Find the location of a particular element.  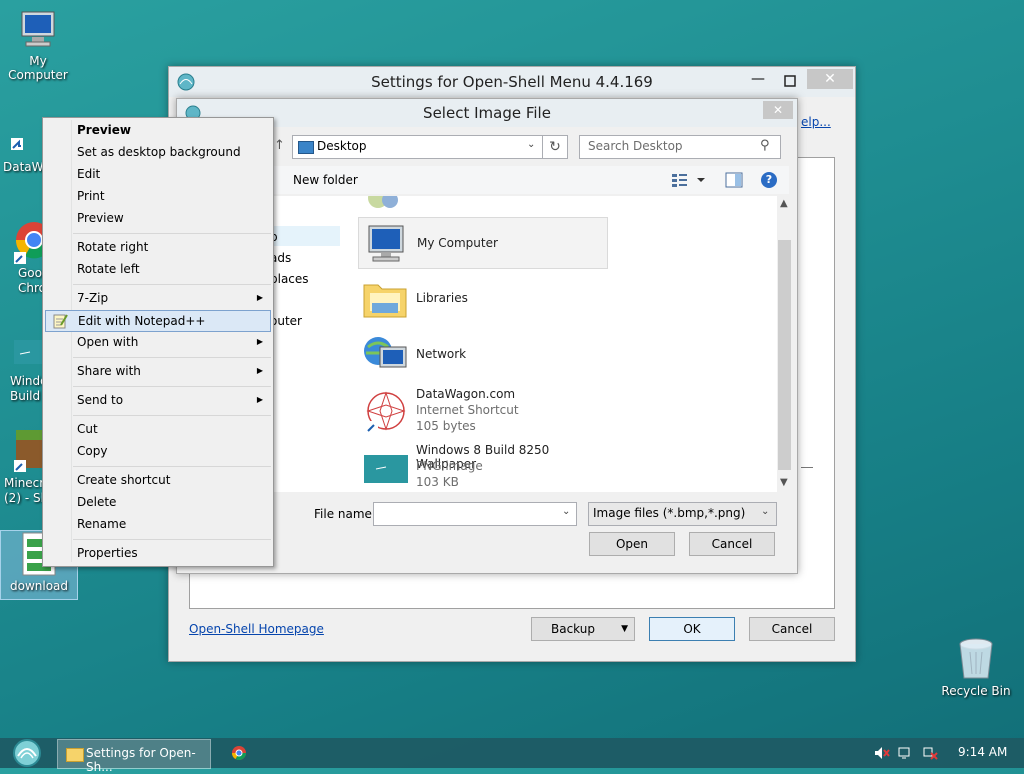

clock: 9:14 AM is located at coordinates (982, 752).